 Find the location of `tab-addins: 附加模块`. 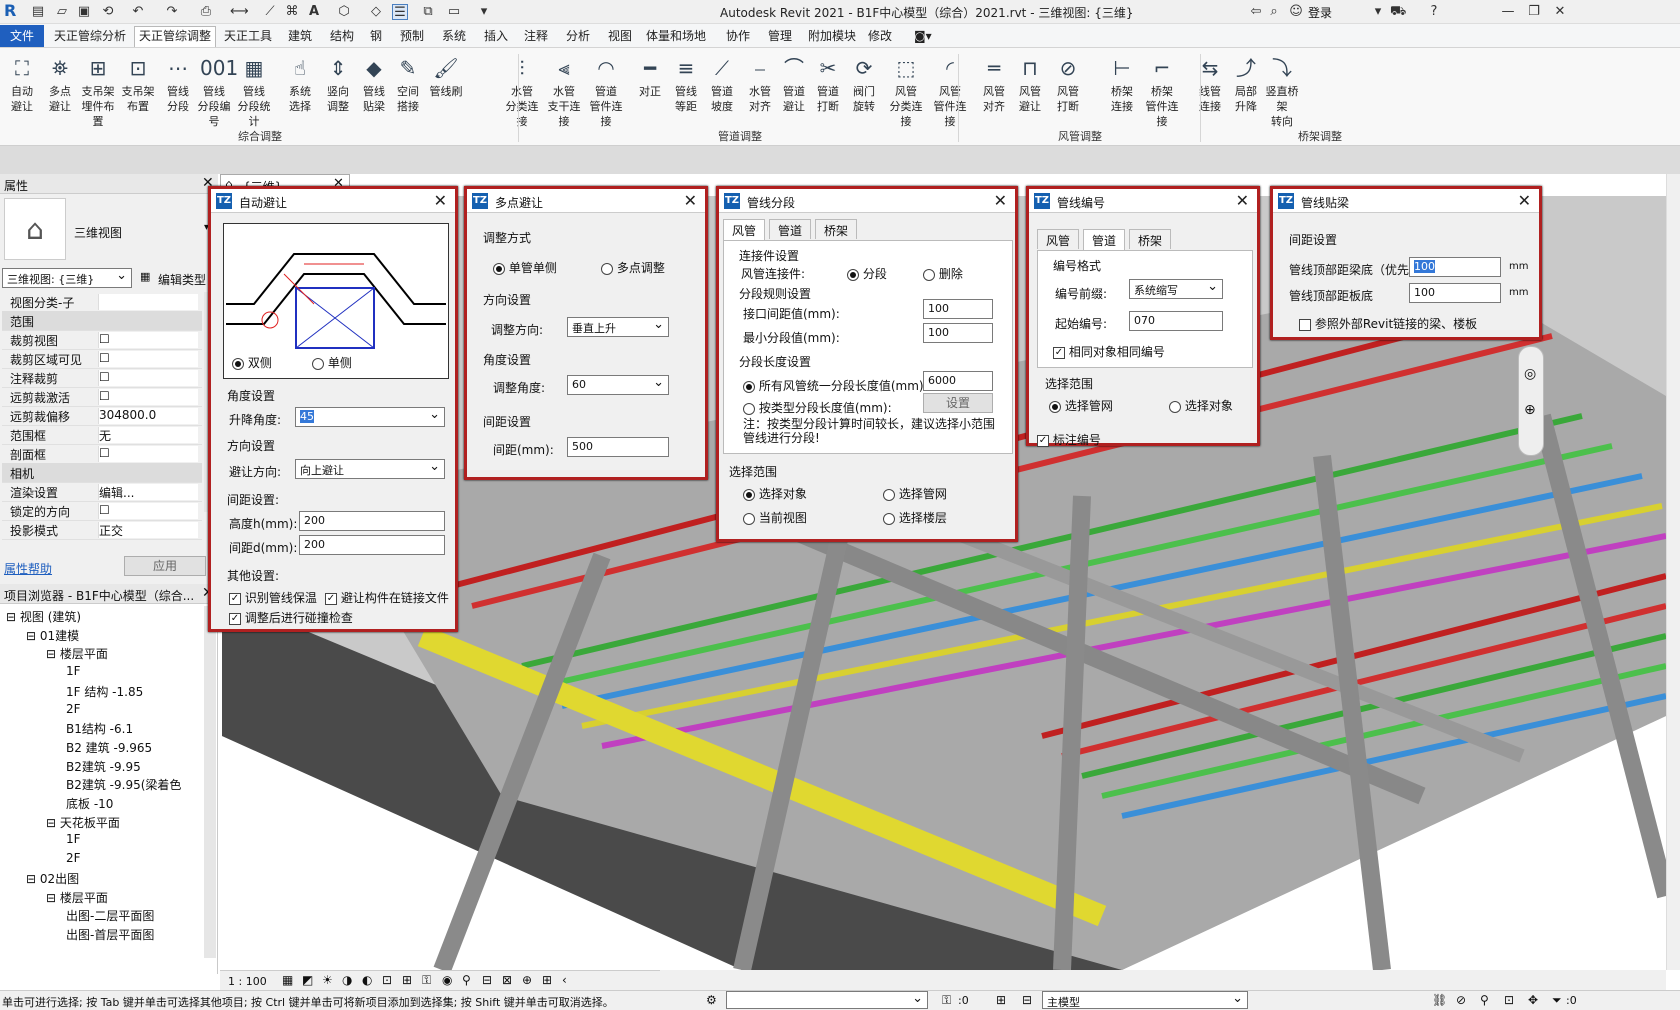

tab-addins: 附加模块 is located at coordinates (832, 36).